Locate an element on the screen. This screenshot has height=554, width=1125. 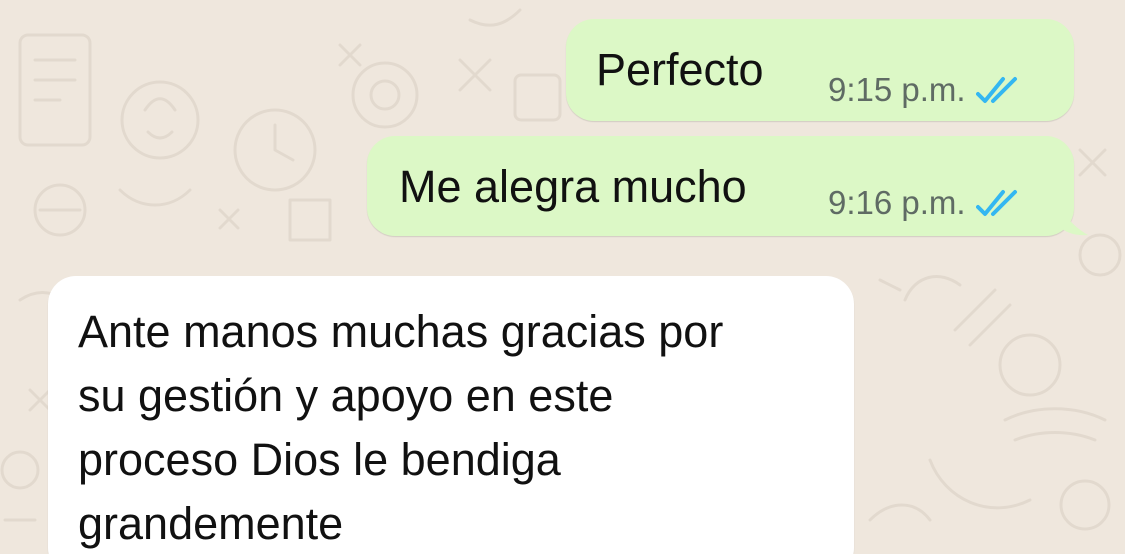
message-meta: 9:16 p.m. is located at coordinates (925, 203).